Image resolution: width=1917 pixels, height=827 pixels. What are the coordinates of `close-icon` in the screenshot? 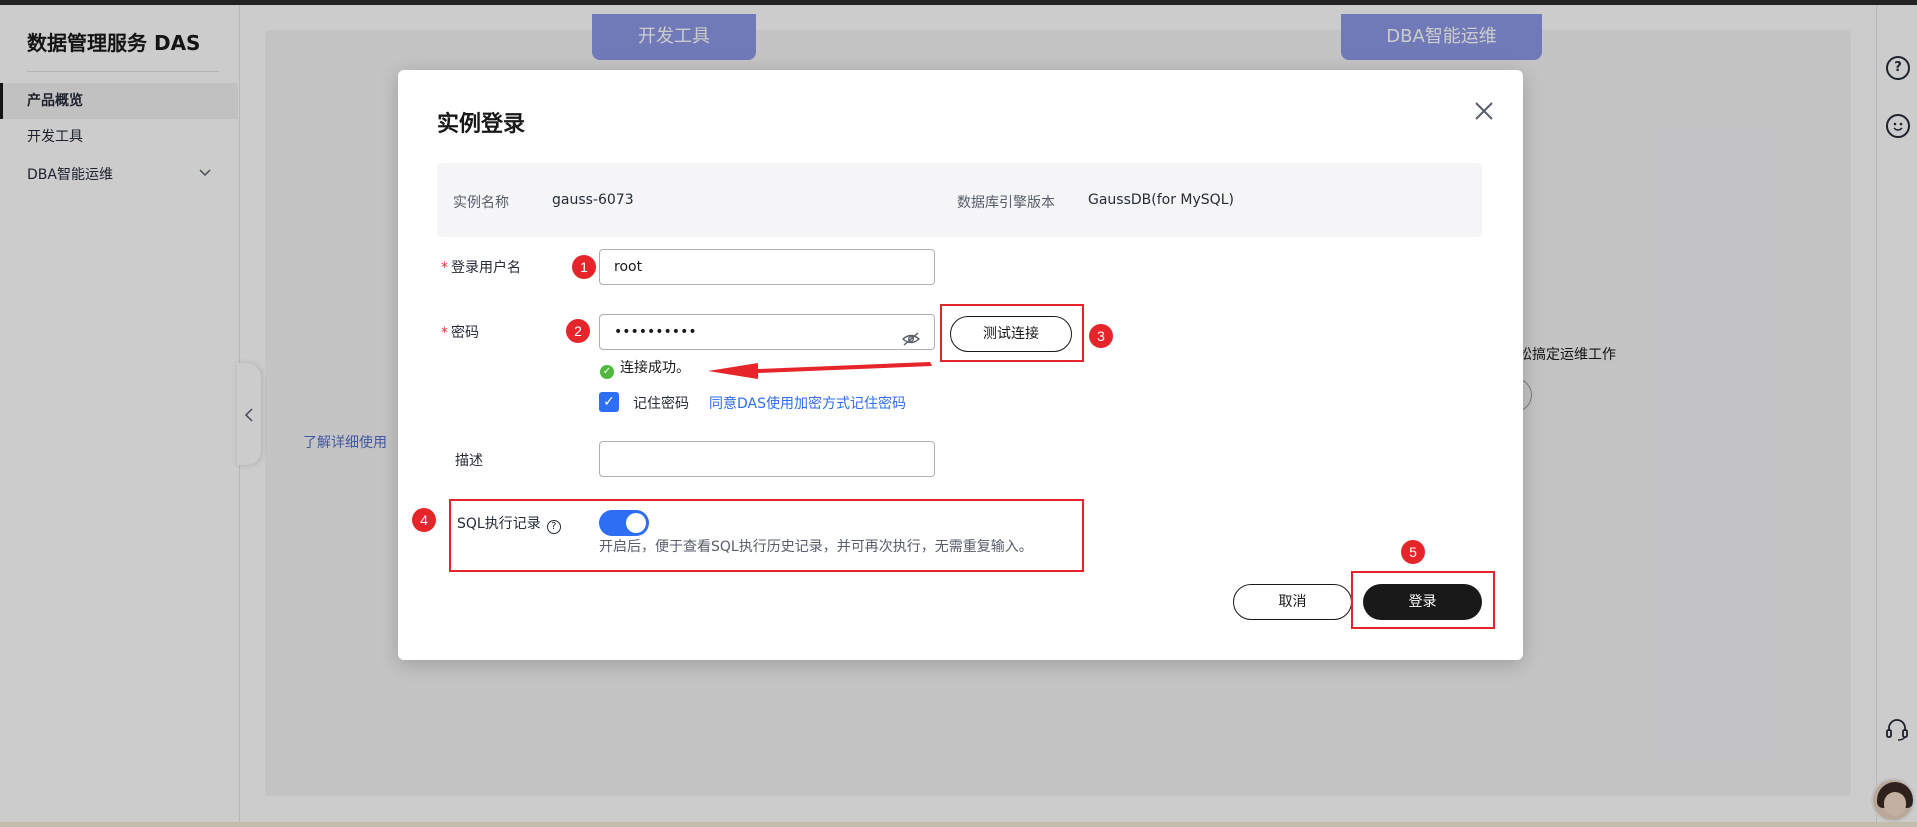 It's located at (1484, 111).